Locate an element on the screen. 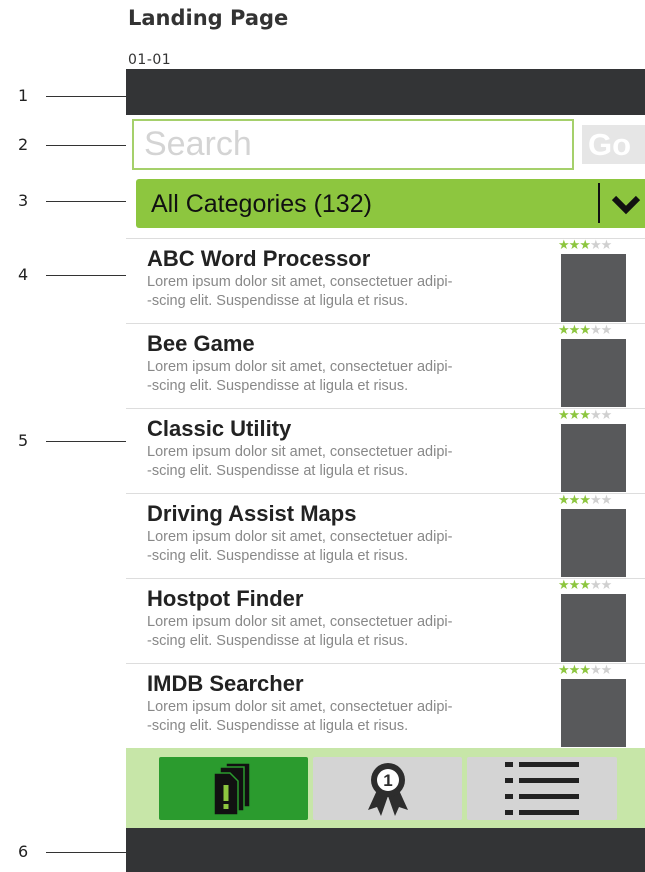  app-title: Bee Game is located at coordinates (201, 343).